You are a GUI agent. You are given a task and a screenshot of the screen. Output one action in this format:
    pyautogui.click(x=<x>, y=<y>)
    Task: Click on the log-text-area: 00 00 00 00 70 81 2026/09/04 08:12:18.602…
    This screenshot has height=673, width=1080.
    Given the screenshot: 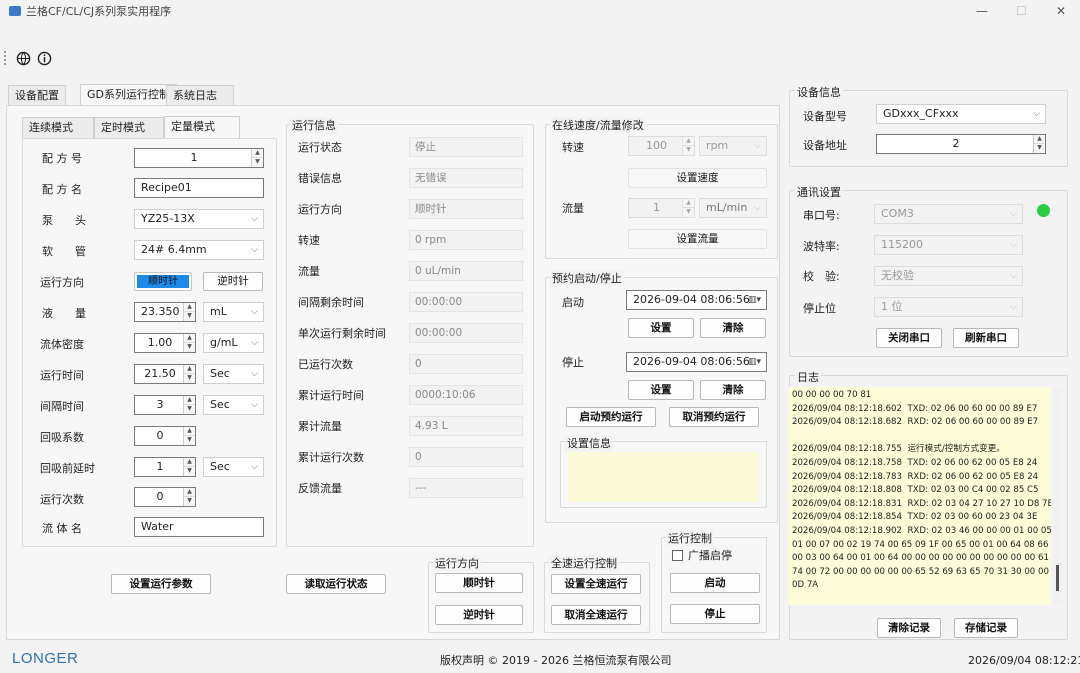 What is the action you would take?
    pyautogui.click(x=919, y=496)
    